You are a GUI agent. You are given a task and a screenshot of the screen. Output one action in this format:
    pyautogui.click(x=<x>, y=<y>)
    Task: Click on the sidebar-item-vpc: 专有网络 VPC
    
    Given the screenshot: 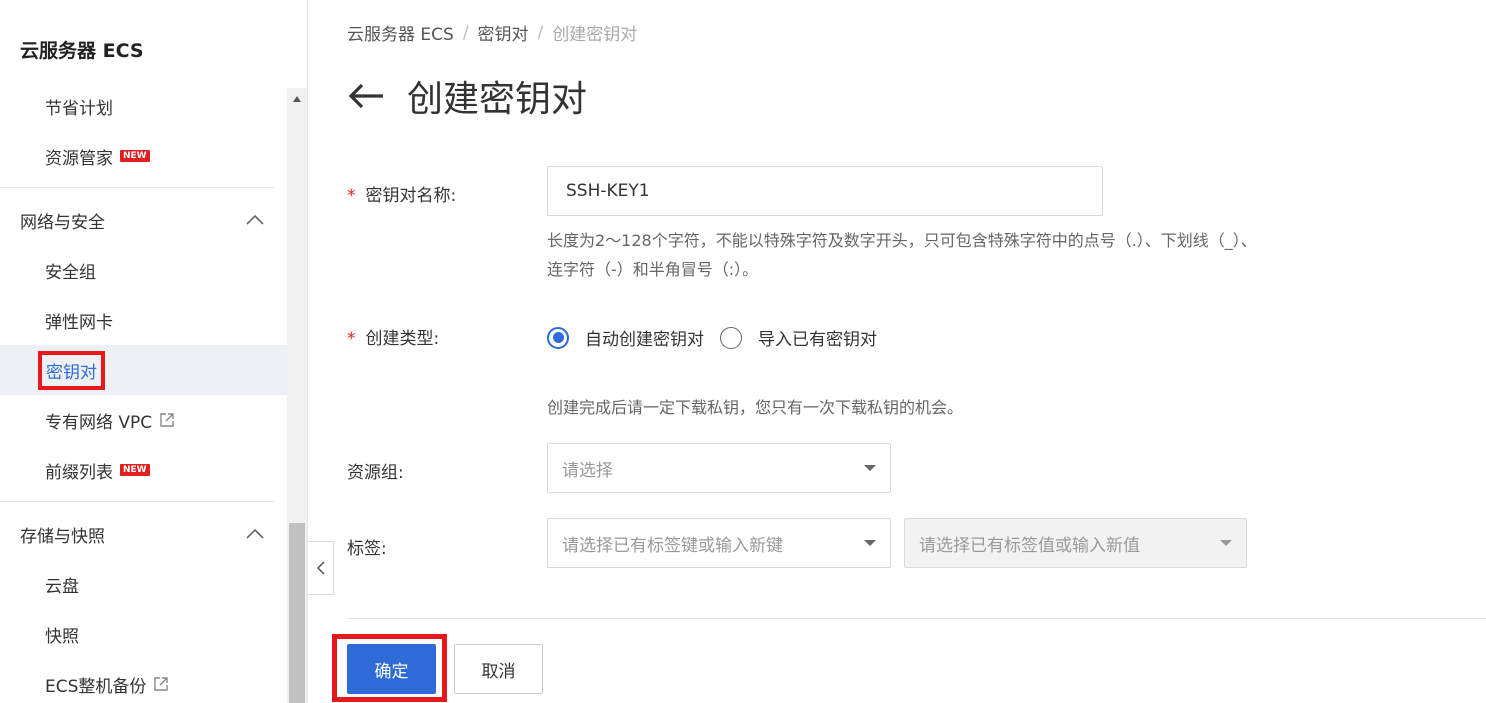 What is the action you would take?
    pyautogui.click(x=143, y=420)
    